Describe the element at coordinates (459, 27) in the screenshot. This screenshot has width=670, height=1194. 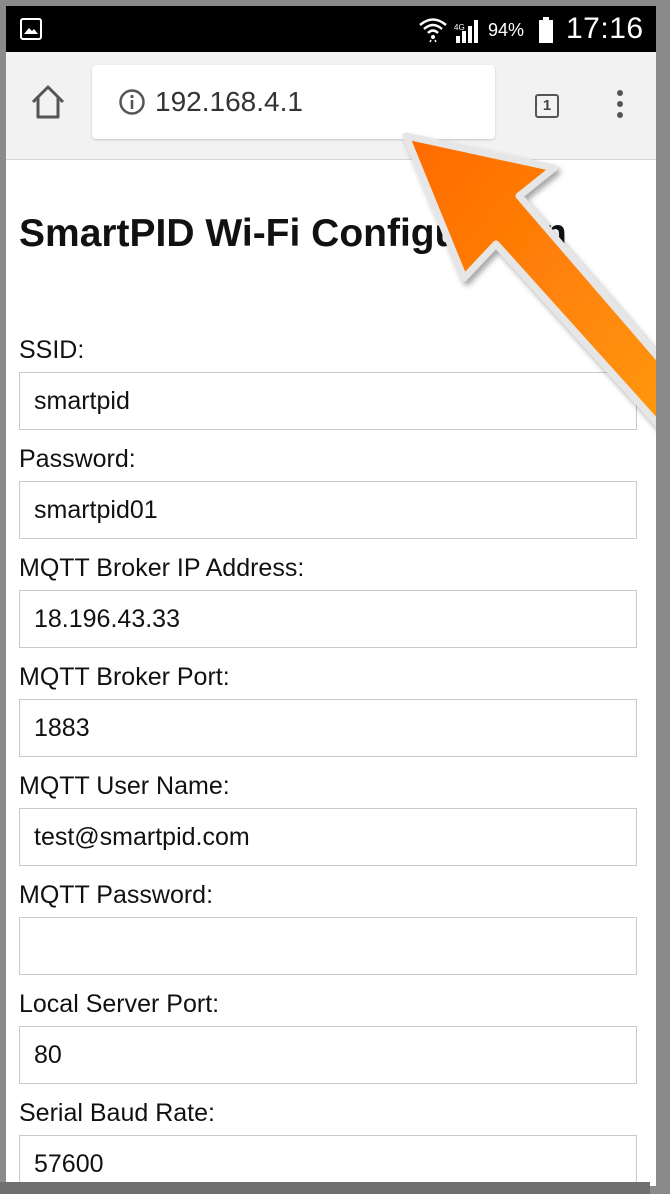
I see `svg-text: 4G` at that location.